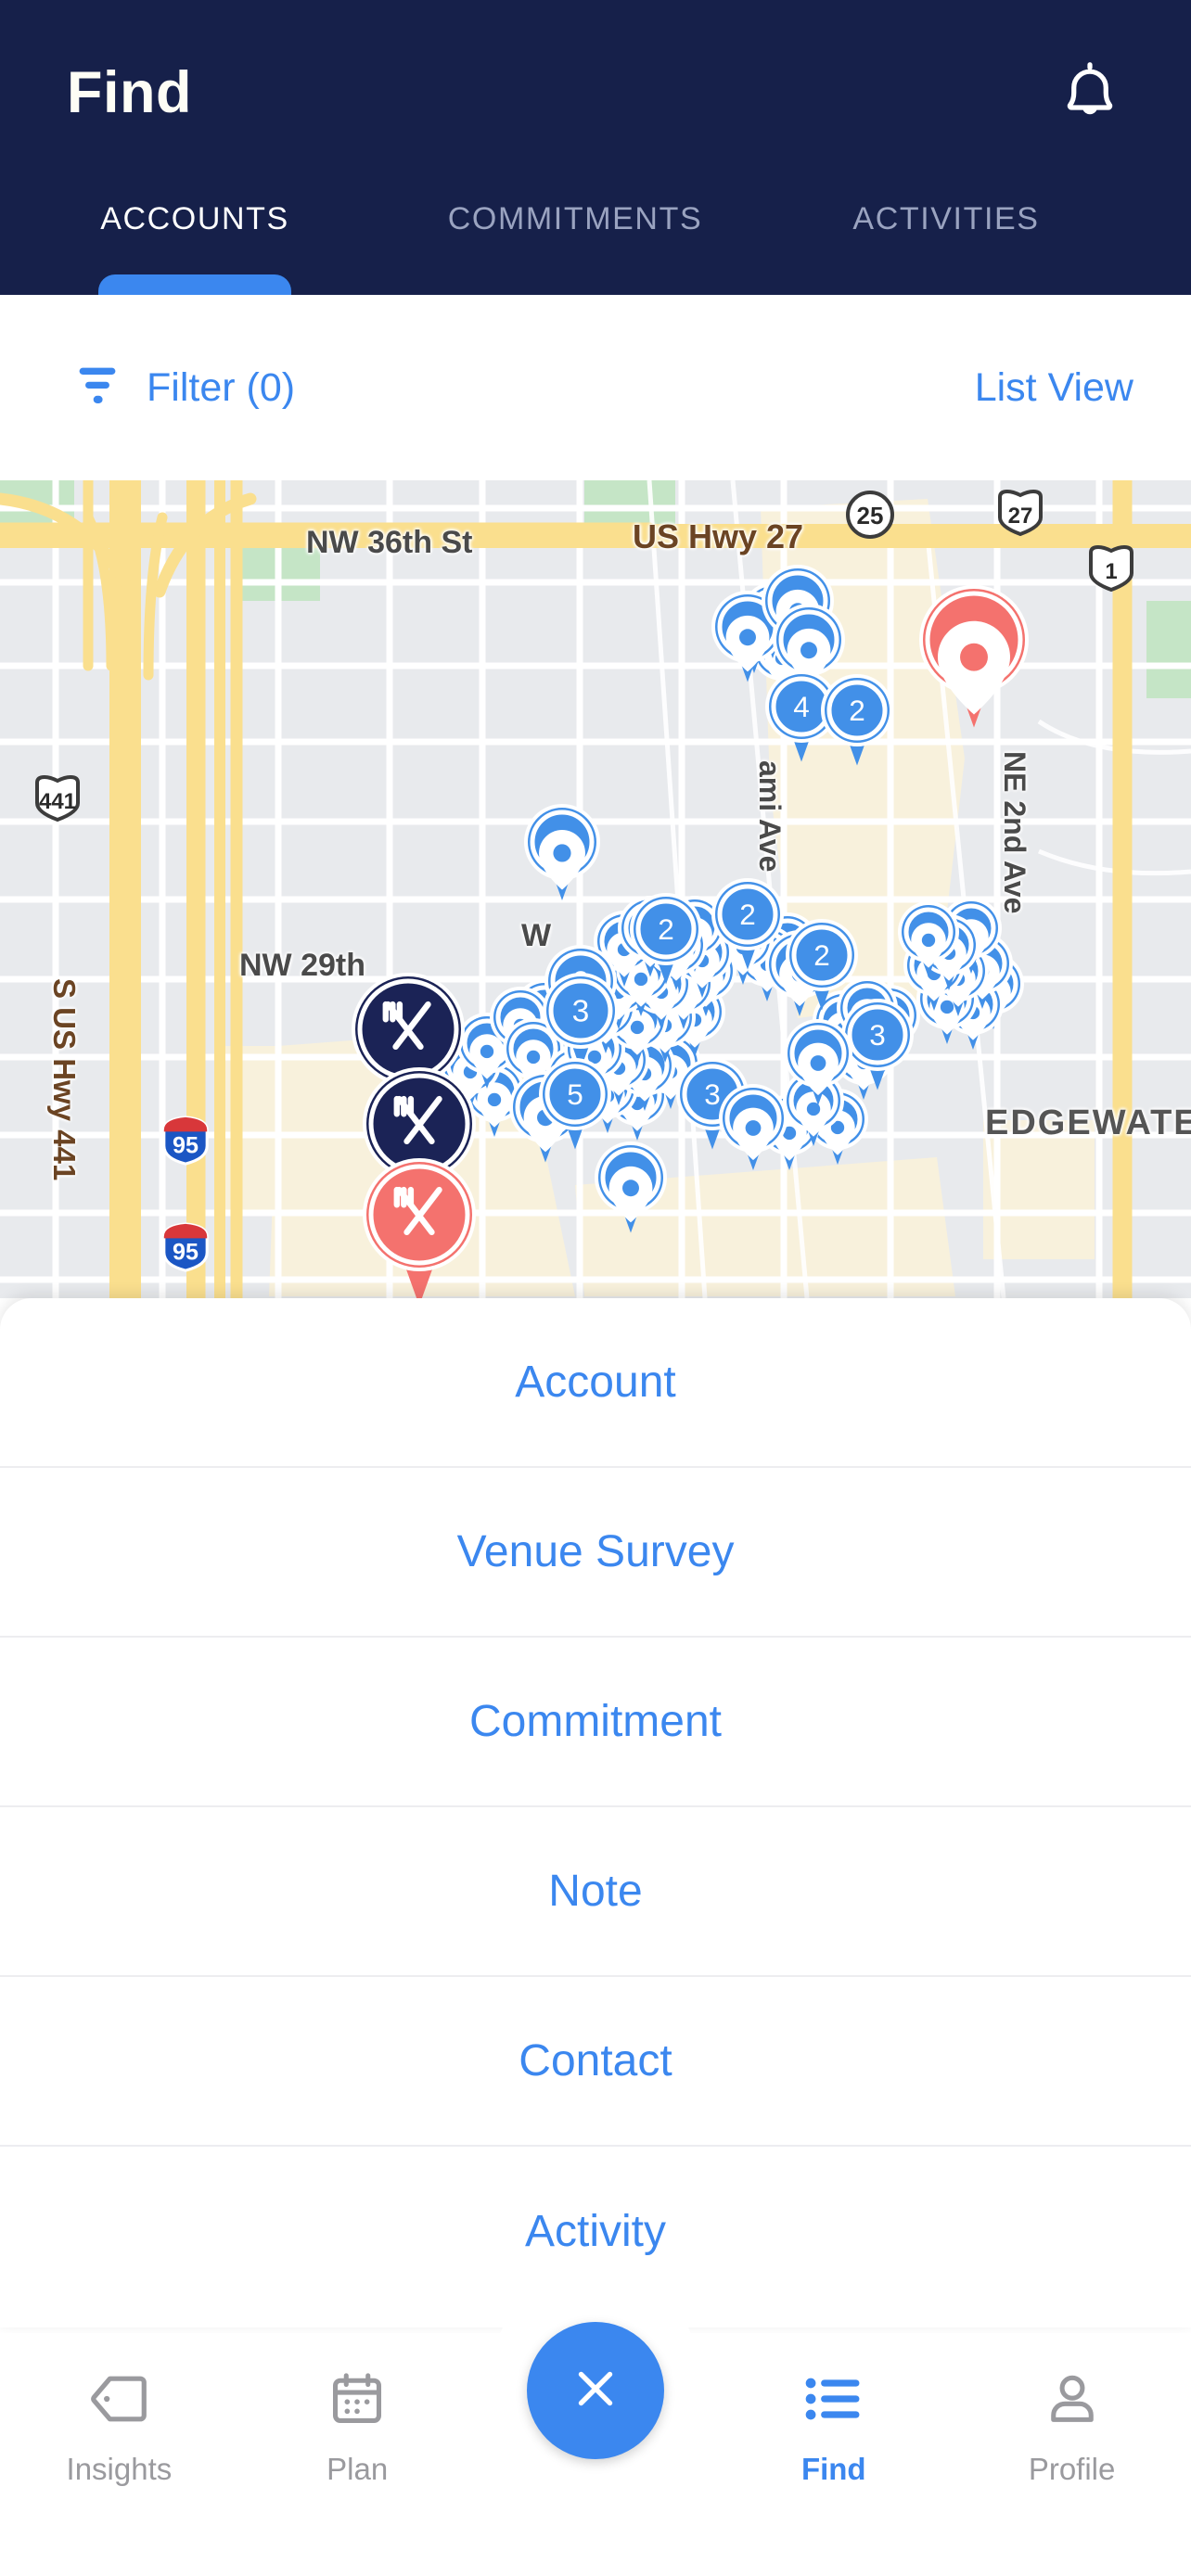 Image resolution: width=1191 pixels, height=2576 pixels. I want to click on bell-icon, so click(1090, 92).